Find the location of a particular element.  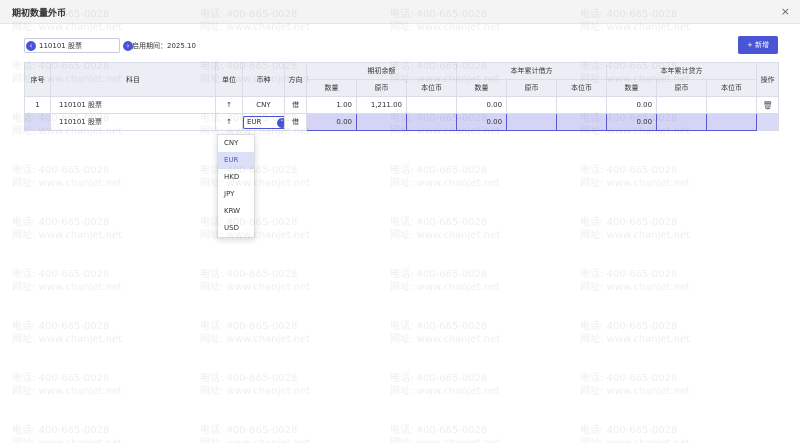

row-seq is located at coordinates (37, 122).